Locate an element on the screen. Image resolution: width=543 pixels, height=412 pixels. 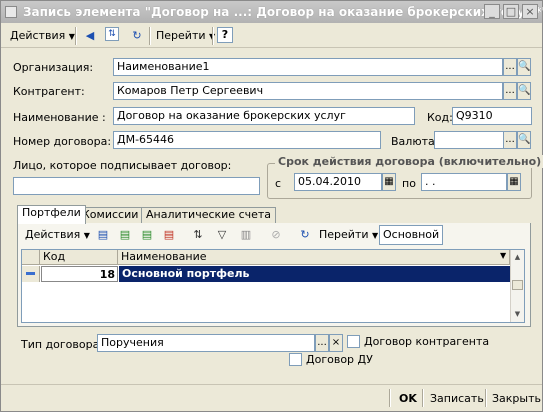
currency-label: Валюта: is located at coordinates (415, 141).